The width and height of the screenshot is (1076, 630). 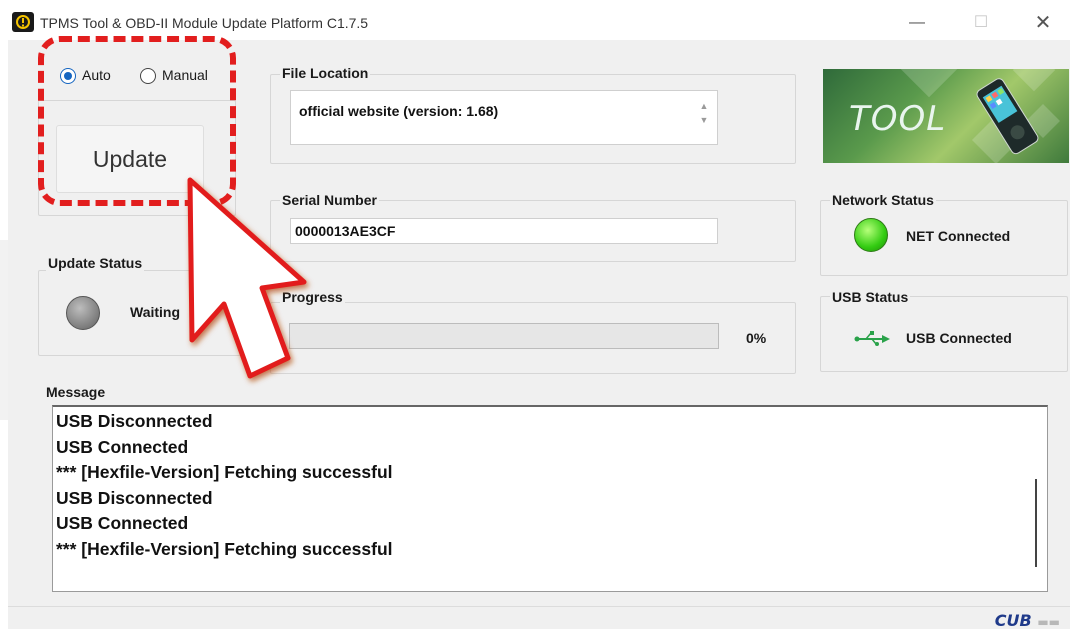 What do you see at coordinates (871, 235) in the screenshot?
I see `network-status-indicator` at bounding box center [871, 235].